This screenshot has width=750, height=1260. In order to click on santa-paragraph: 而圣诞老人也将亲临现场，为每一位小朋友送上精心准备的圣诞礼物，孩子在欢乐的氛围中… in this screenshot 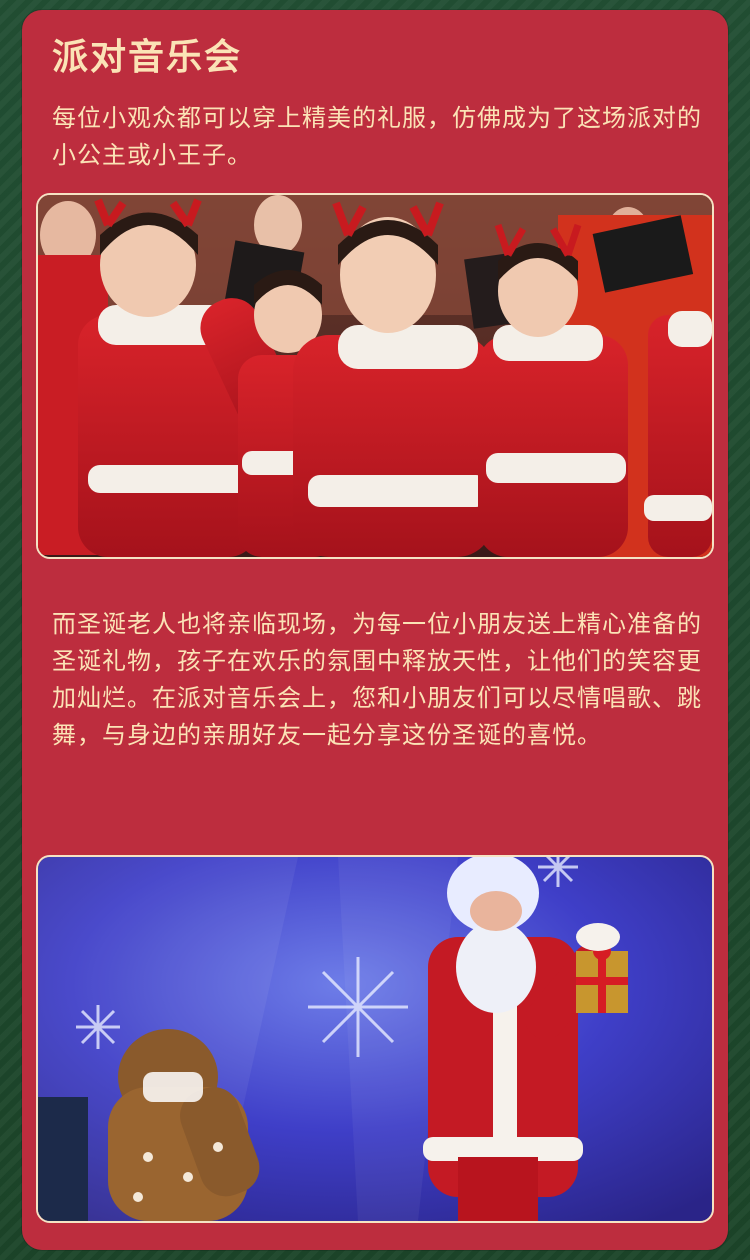, I will do `click(377, 679)`.